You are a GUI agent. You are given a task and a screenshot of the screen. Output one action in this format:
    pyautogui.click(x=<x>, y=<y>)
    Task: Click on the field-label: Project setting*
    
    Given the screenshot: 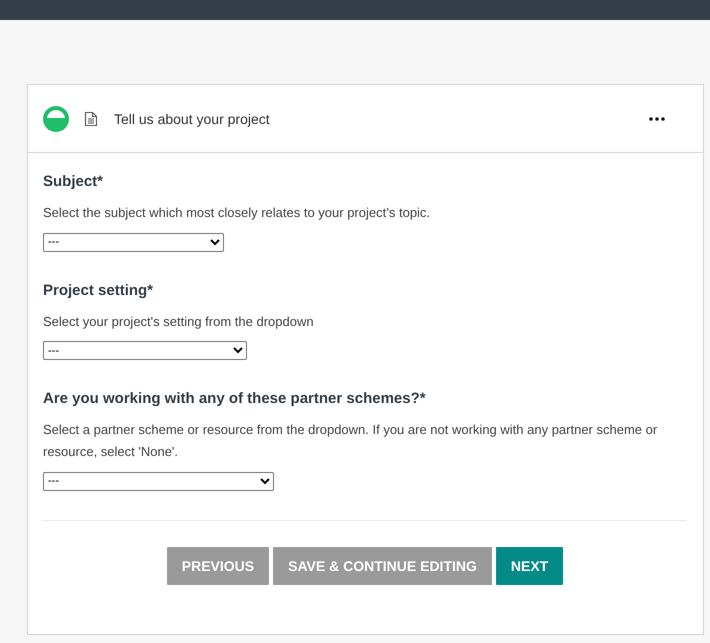 What is the action you would take?
    pyautogui.click(x=98, y=290)
    